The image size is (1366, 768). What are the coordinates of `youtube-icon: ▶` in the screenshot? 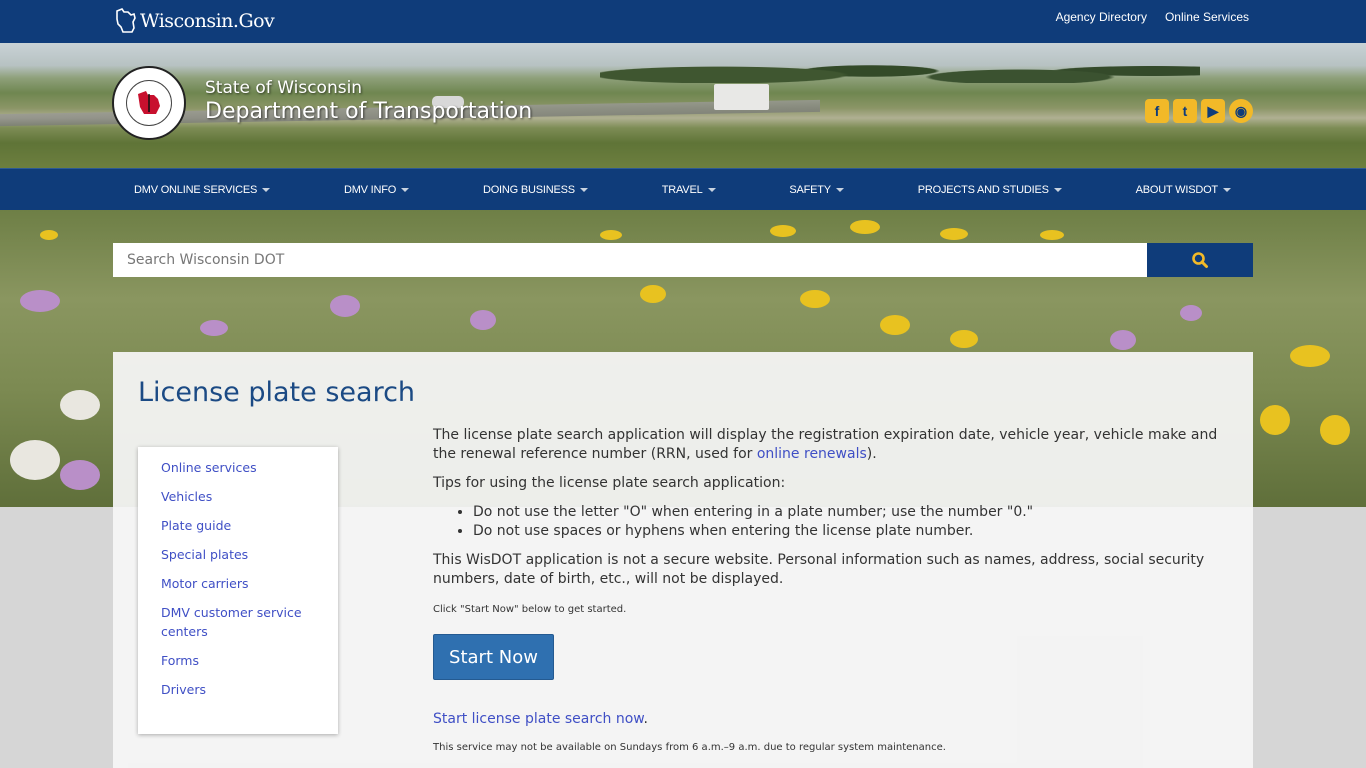 It's located at (1213, 111).